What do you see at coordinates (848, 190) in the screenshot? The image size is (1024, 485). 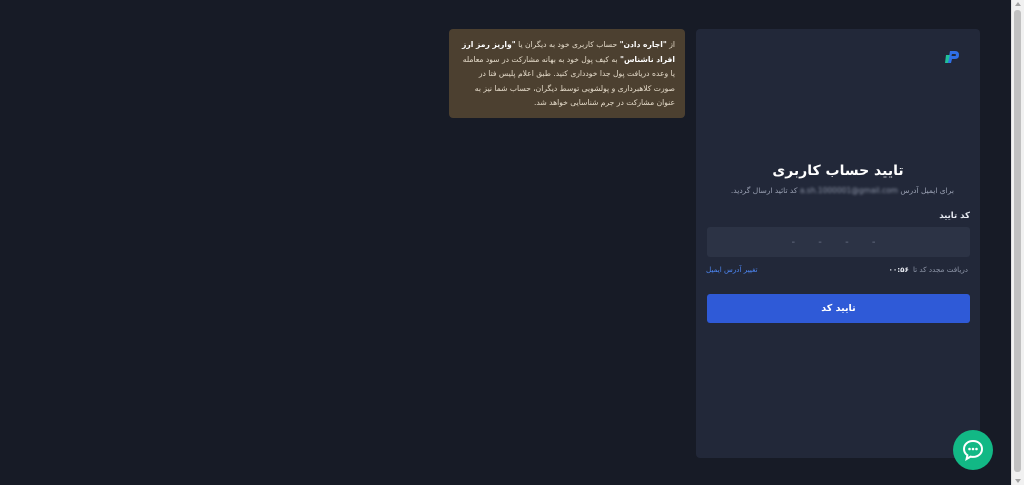 I see `email-address: a.sh.1000001@gmail.com` at bounding box center [848, 190].